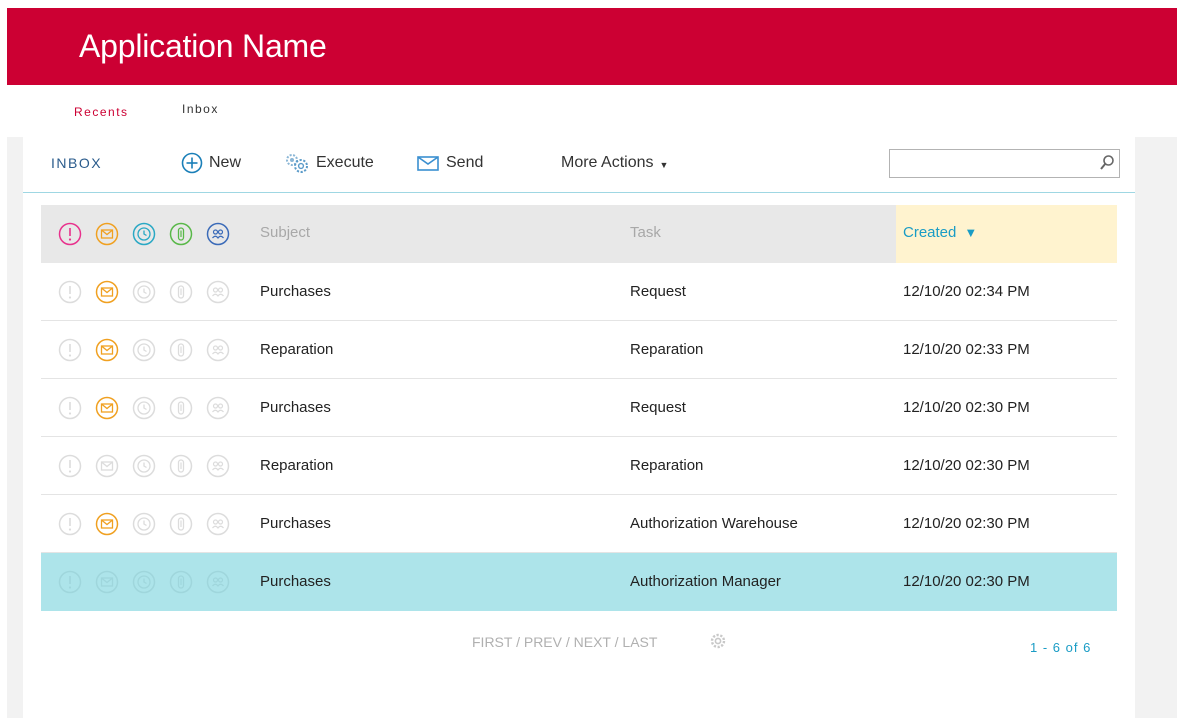  Describe the element at coordinates (579, 350) in the screenshot. I see `table-row: Reparation Reparation 12/10/20 02:33 PM` at that location.